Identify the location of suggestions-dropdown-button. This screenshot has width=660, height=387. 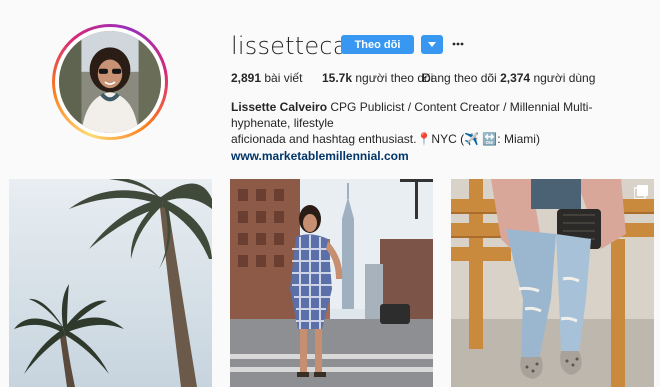
(432, 44).